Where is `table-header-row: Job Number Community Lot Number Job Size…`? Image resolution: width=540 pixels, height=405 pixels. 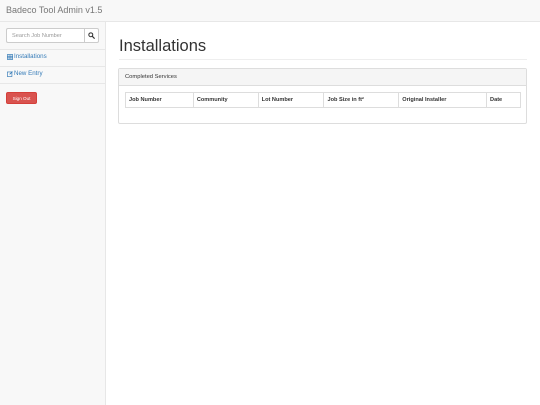
table-header-row: Job Number Community Lot Number Job Size… is located at coordinates (323, 100).